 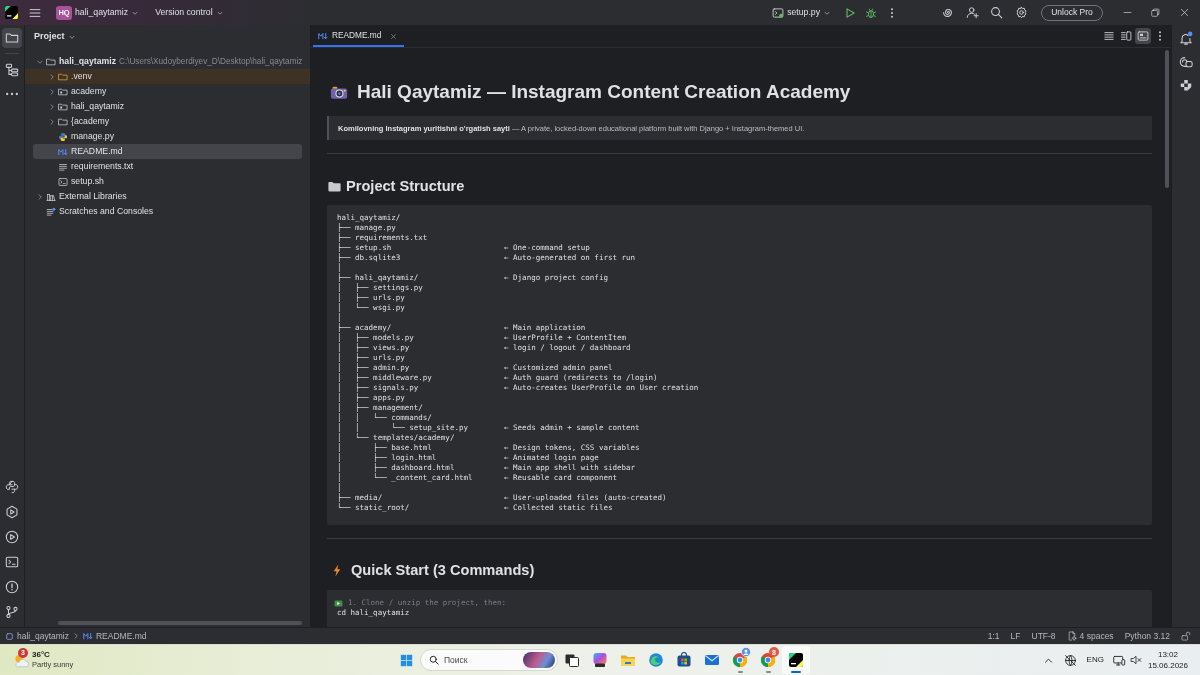 I want to click on chat-icon, so click(x=1186, y=62).